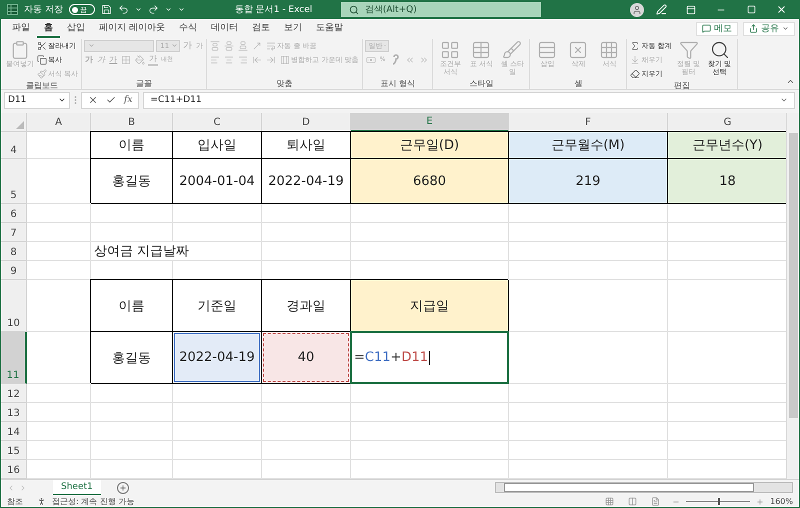  What do you see at coordinates (14, 213) in the screenshot?
I see `row-header: 6` at bounding box center [14, 213].